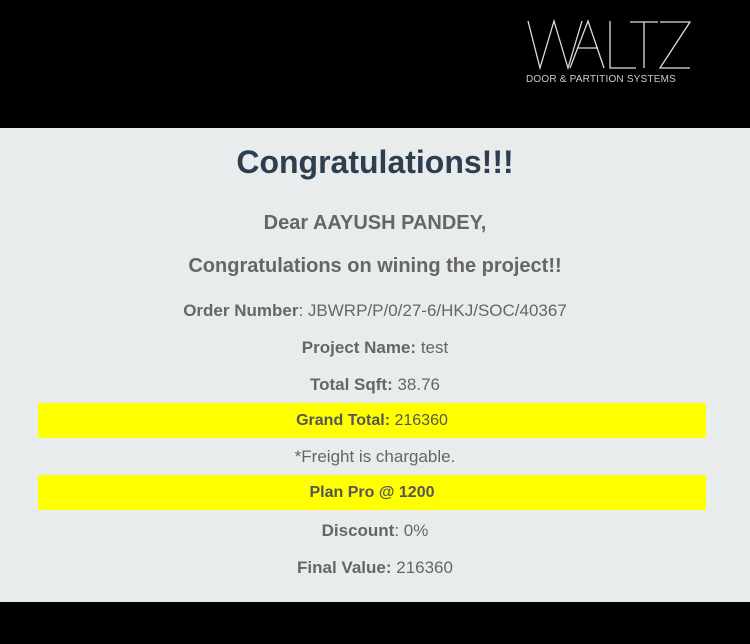 This screenshot has height=644, width=750. I want to click on final-value-label: Final Value:, so click(344, 567).